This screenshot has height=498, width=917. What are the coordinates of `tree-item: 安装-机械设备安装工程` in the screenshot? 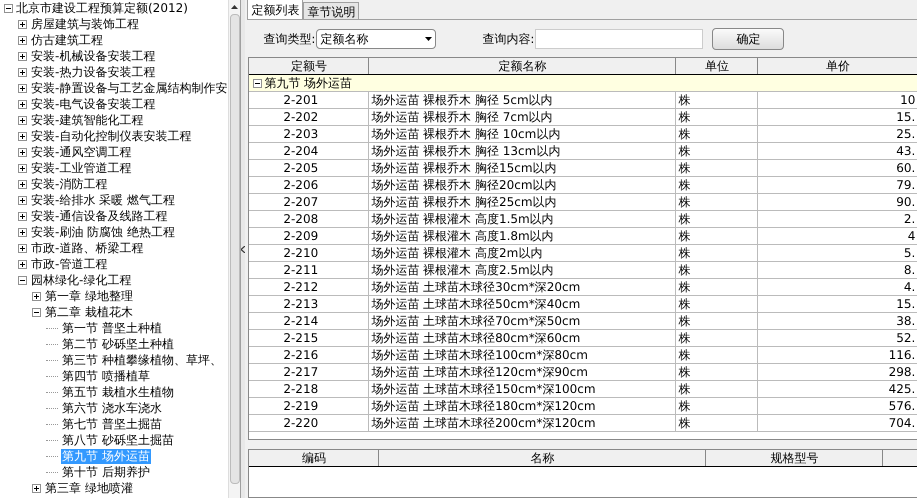 It's located at (93, 56).